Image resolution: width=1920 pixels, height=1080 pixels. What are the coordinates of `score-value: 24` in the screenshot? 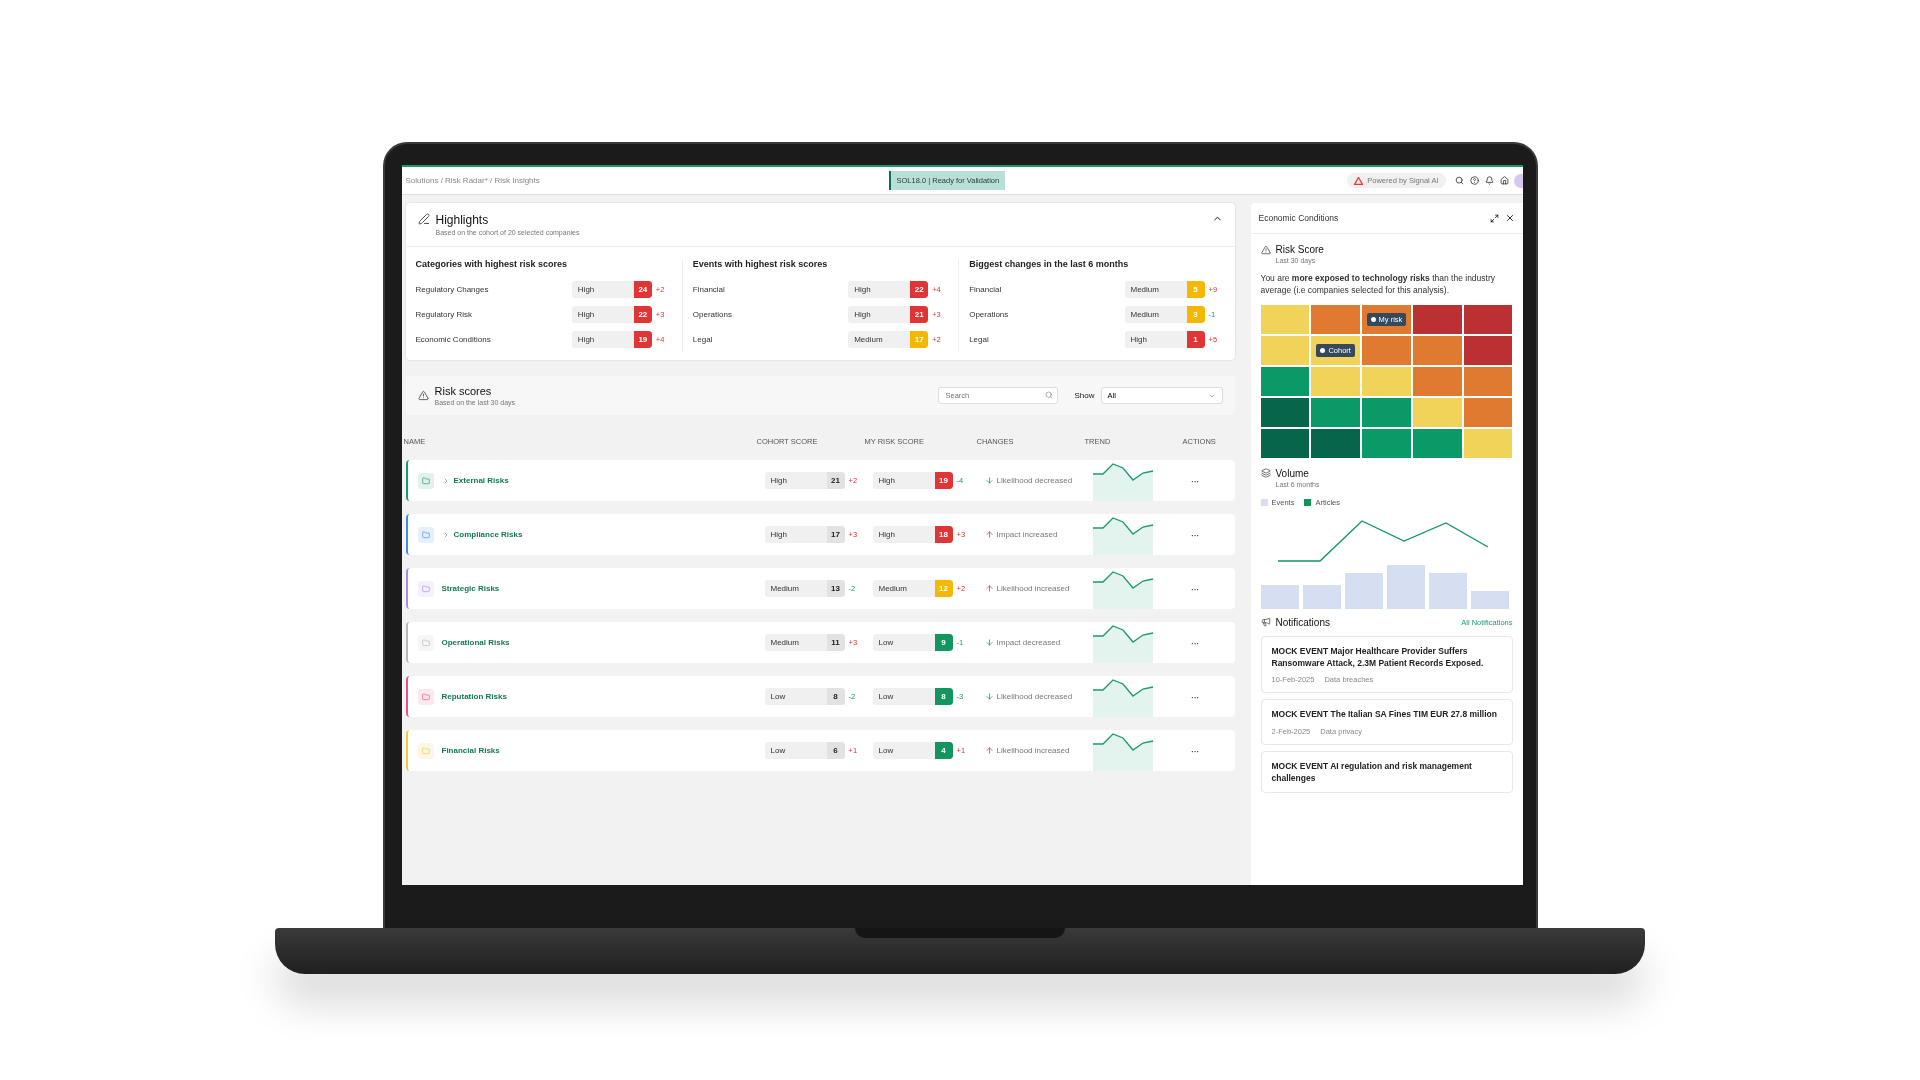 It's located at (642, 289).